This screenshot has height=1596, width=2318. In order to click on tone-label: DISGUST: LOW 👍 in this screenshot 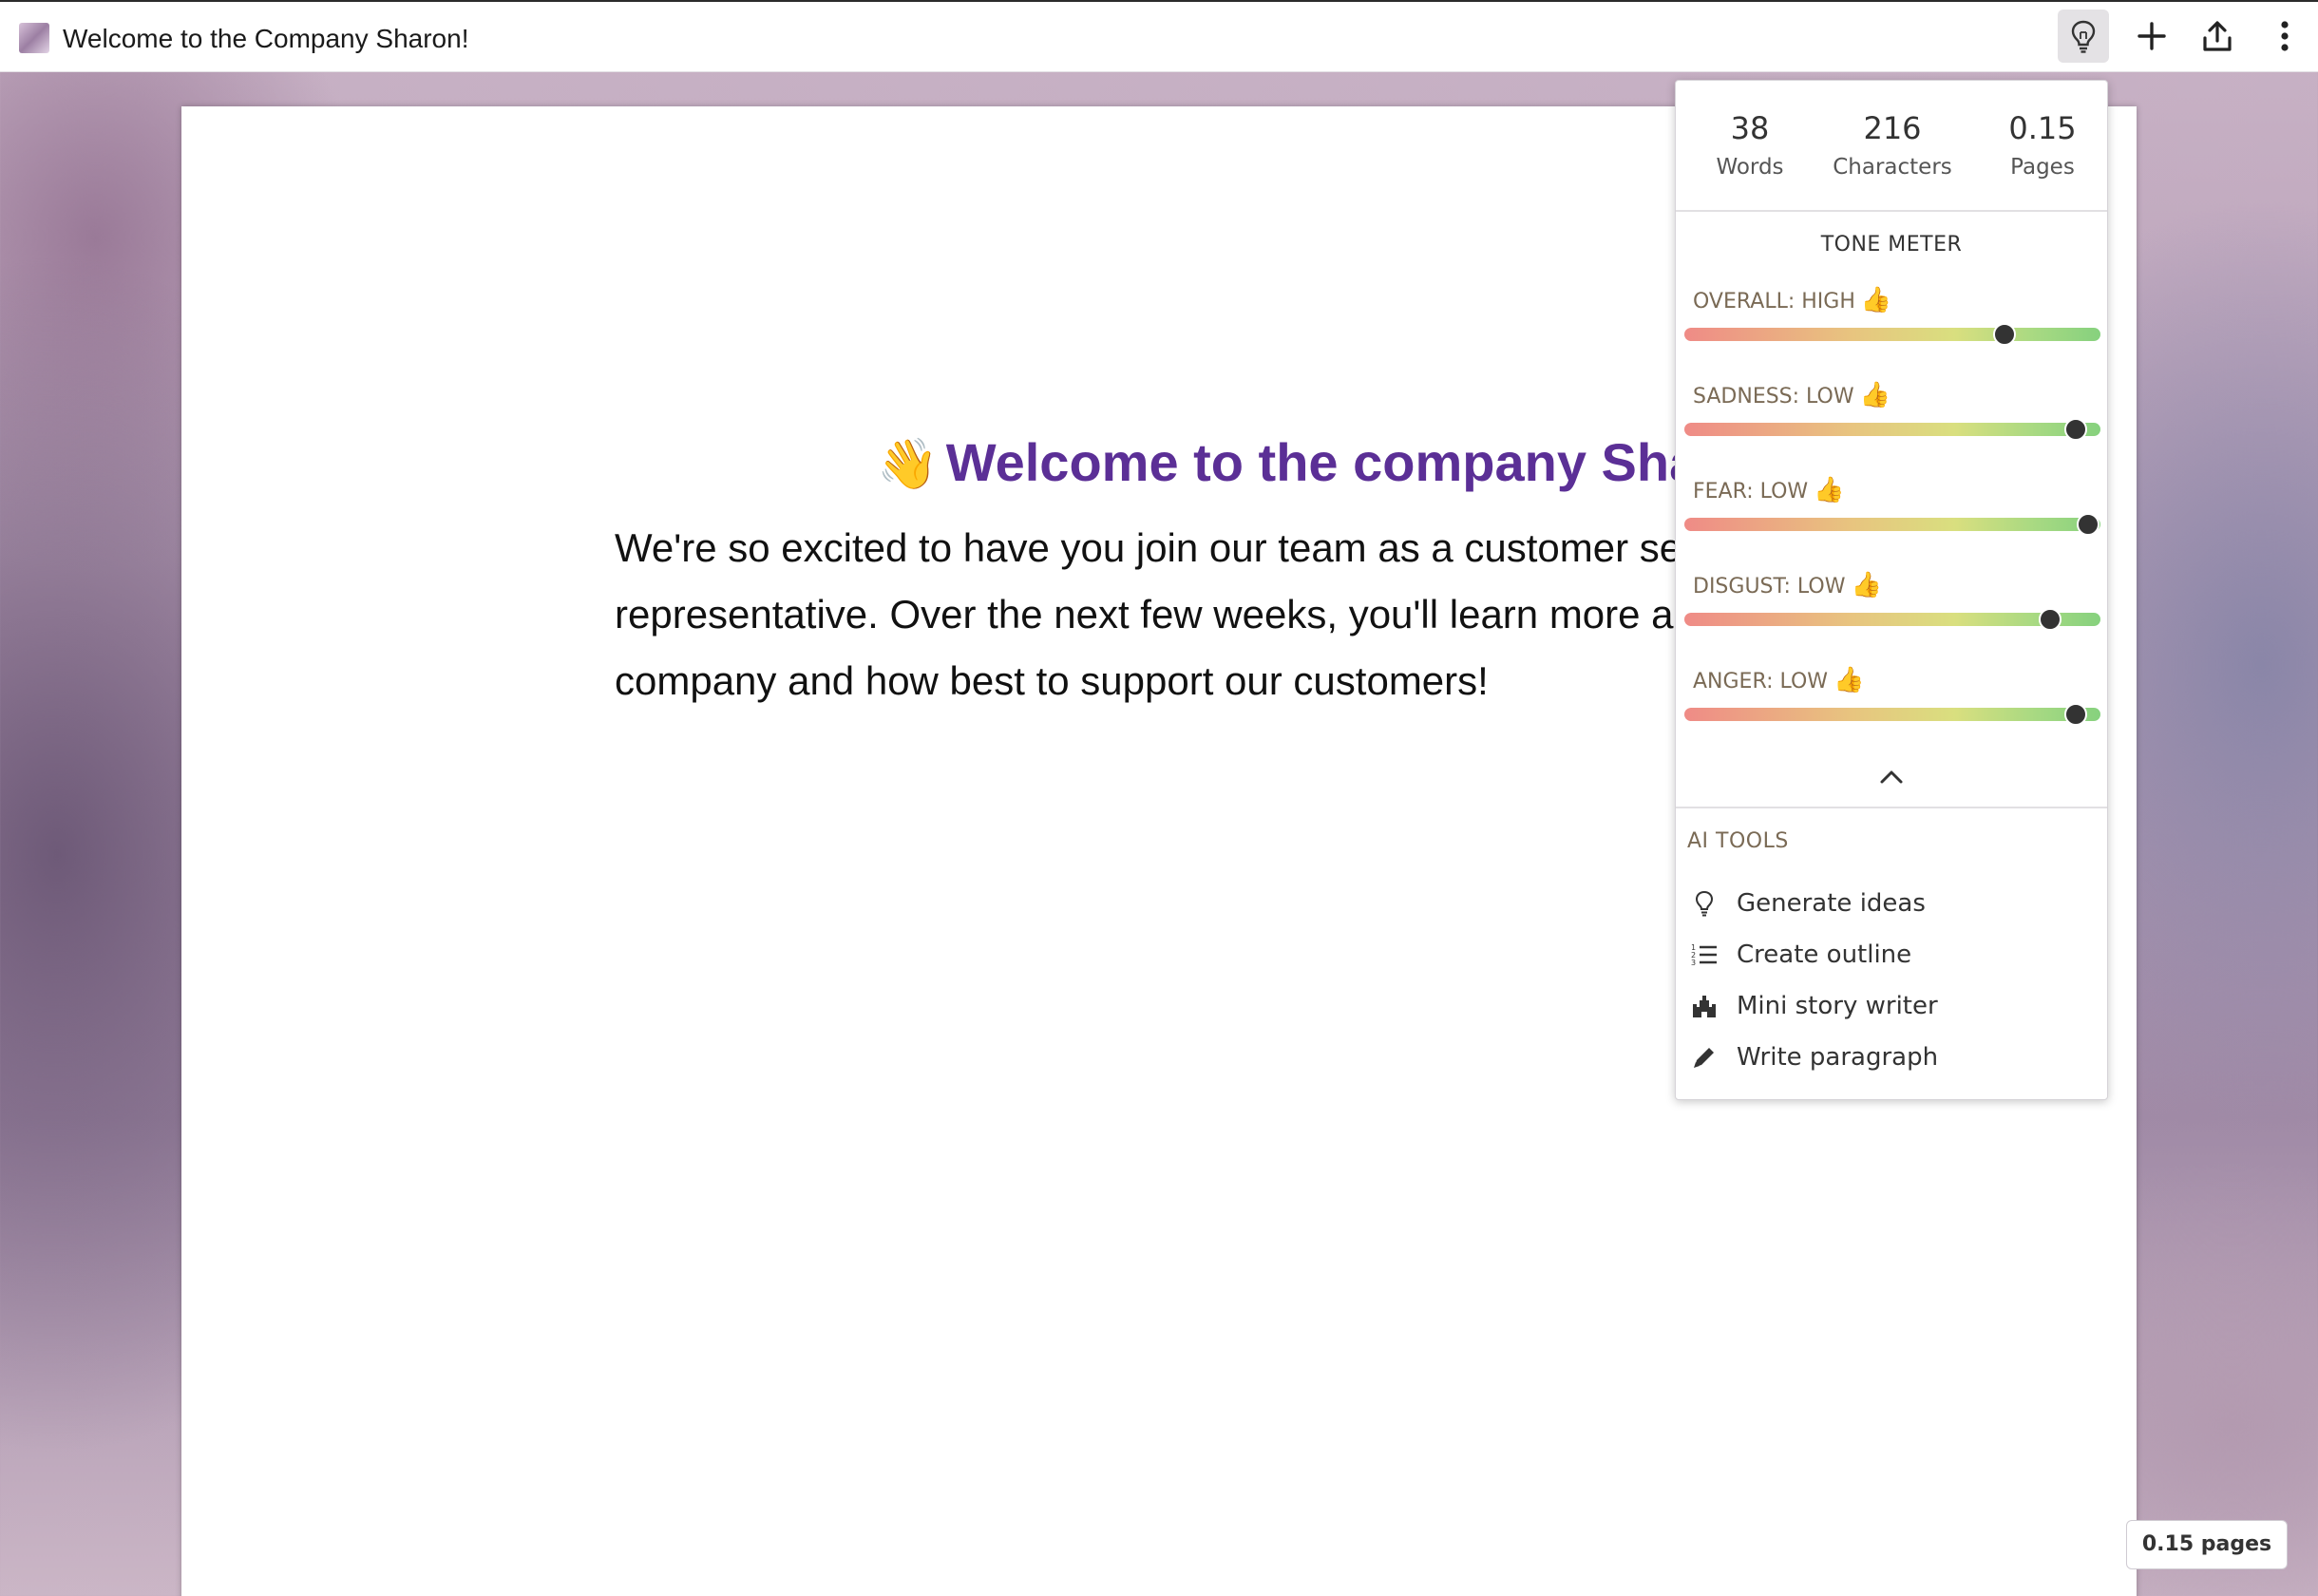, I will do `click(1787, 586)`.